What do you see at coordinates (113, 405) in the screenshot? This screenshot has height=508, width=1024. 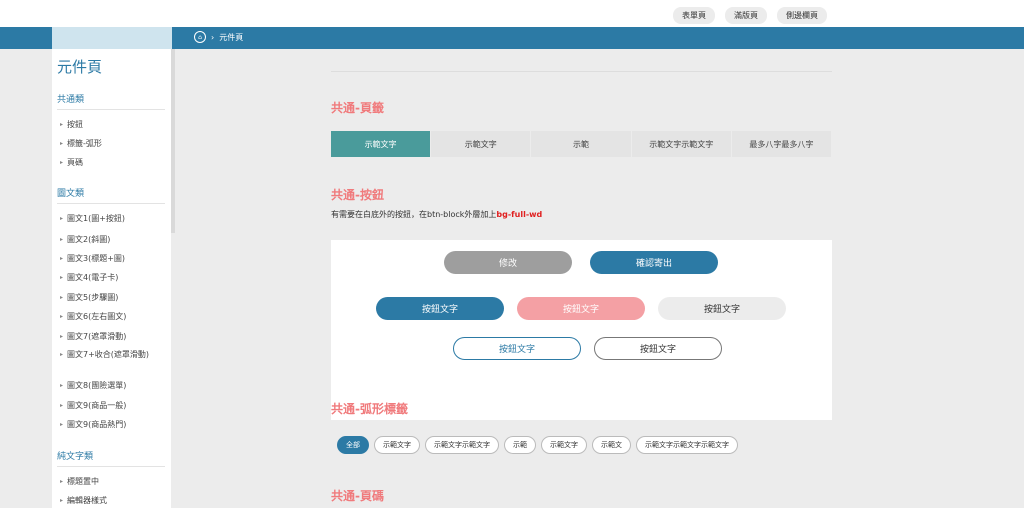 I see `sidebar-item: 圖文9(商品一般)` at bounding box center [113, 405].